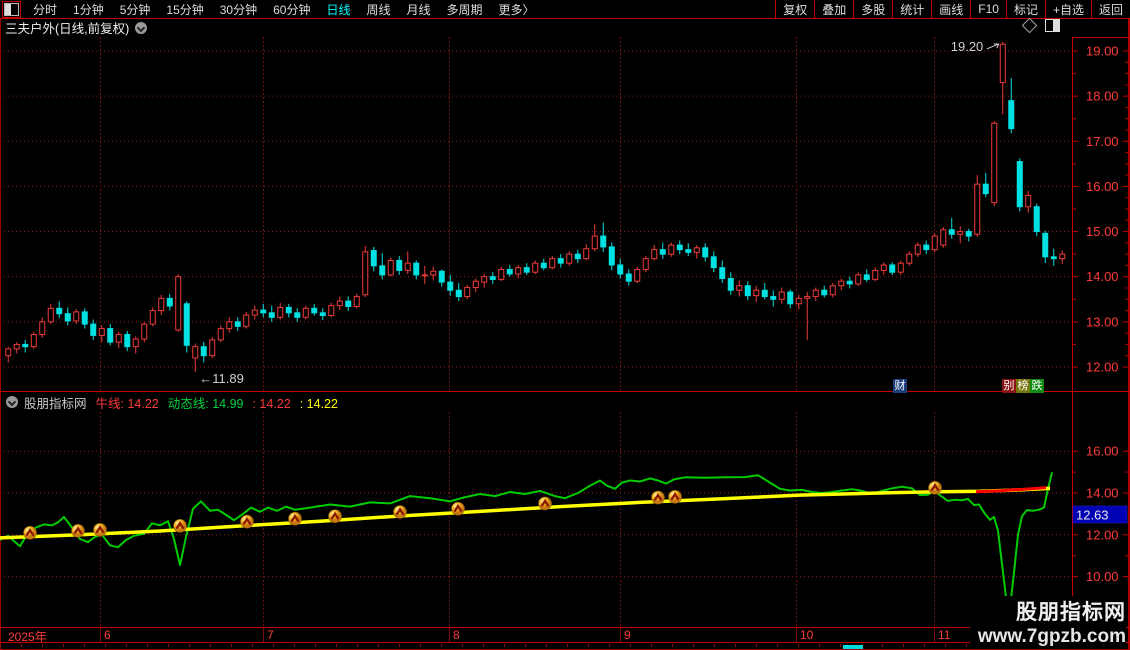  Describe the element at coordinates (565, 635) in the screenshot. I see `date-axis: 2025年 6 7 8 9 10 11` at that location.